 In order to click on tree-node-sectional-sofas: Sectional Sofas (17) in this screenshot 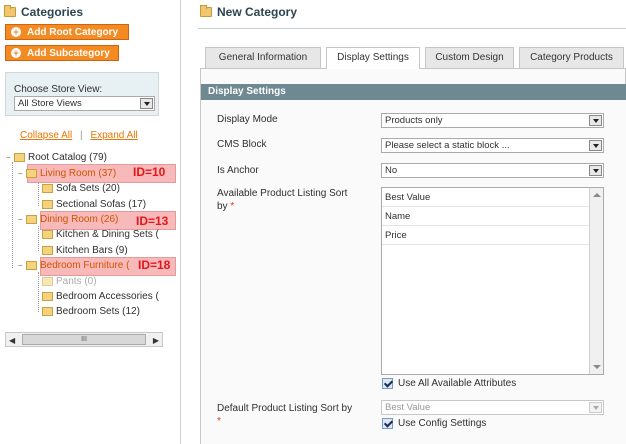, I will do `click(94, 204)`.